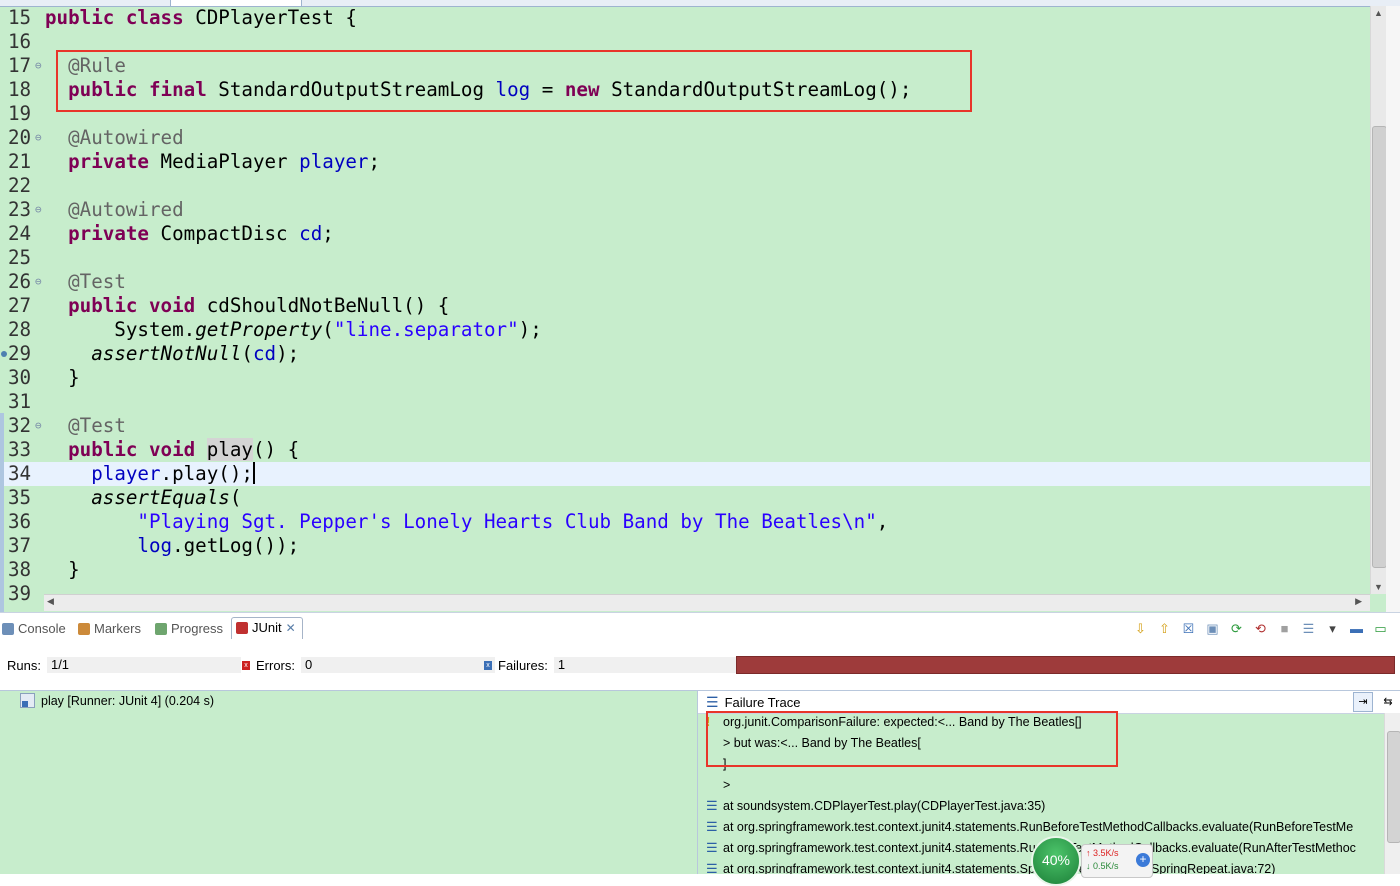 The image size is (1400, 886). I want to click on overview-ruler, so click(1393, 309).